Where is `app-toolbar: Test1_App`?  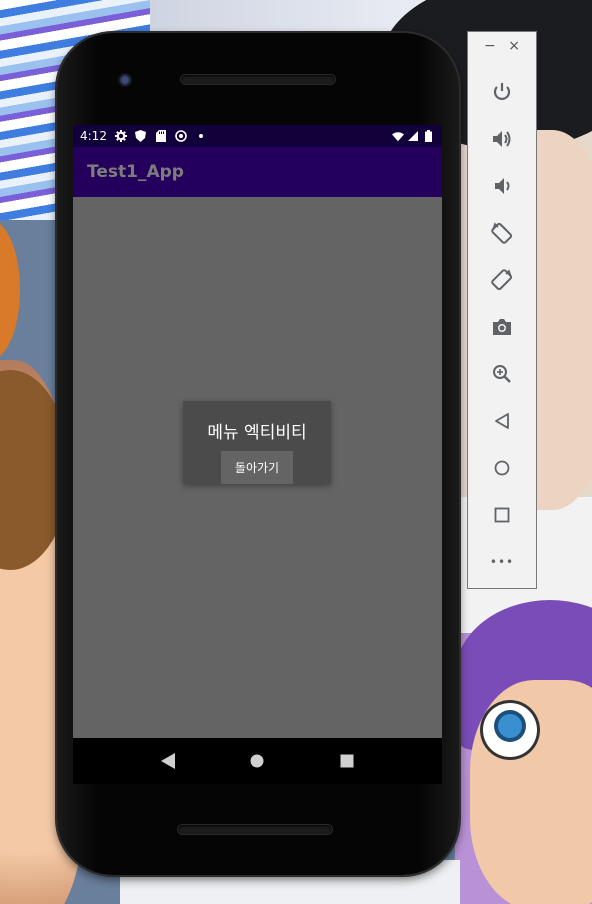
app-toolbar: Test1_App is located at coordinates (257, 172).